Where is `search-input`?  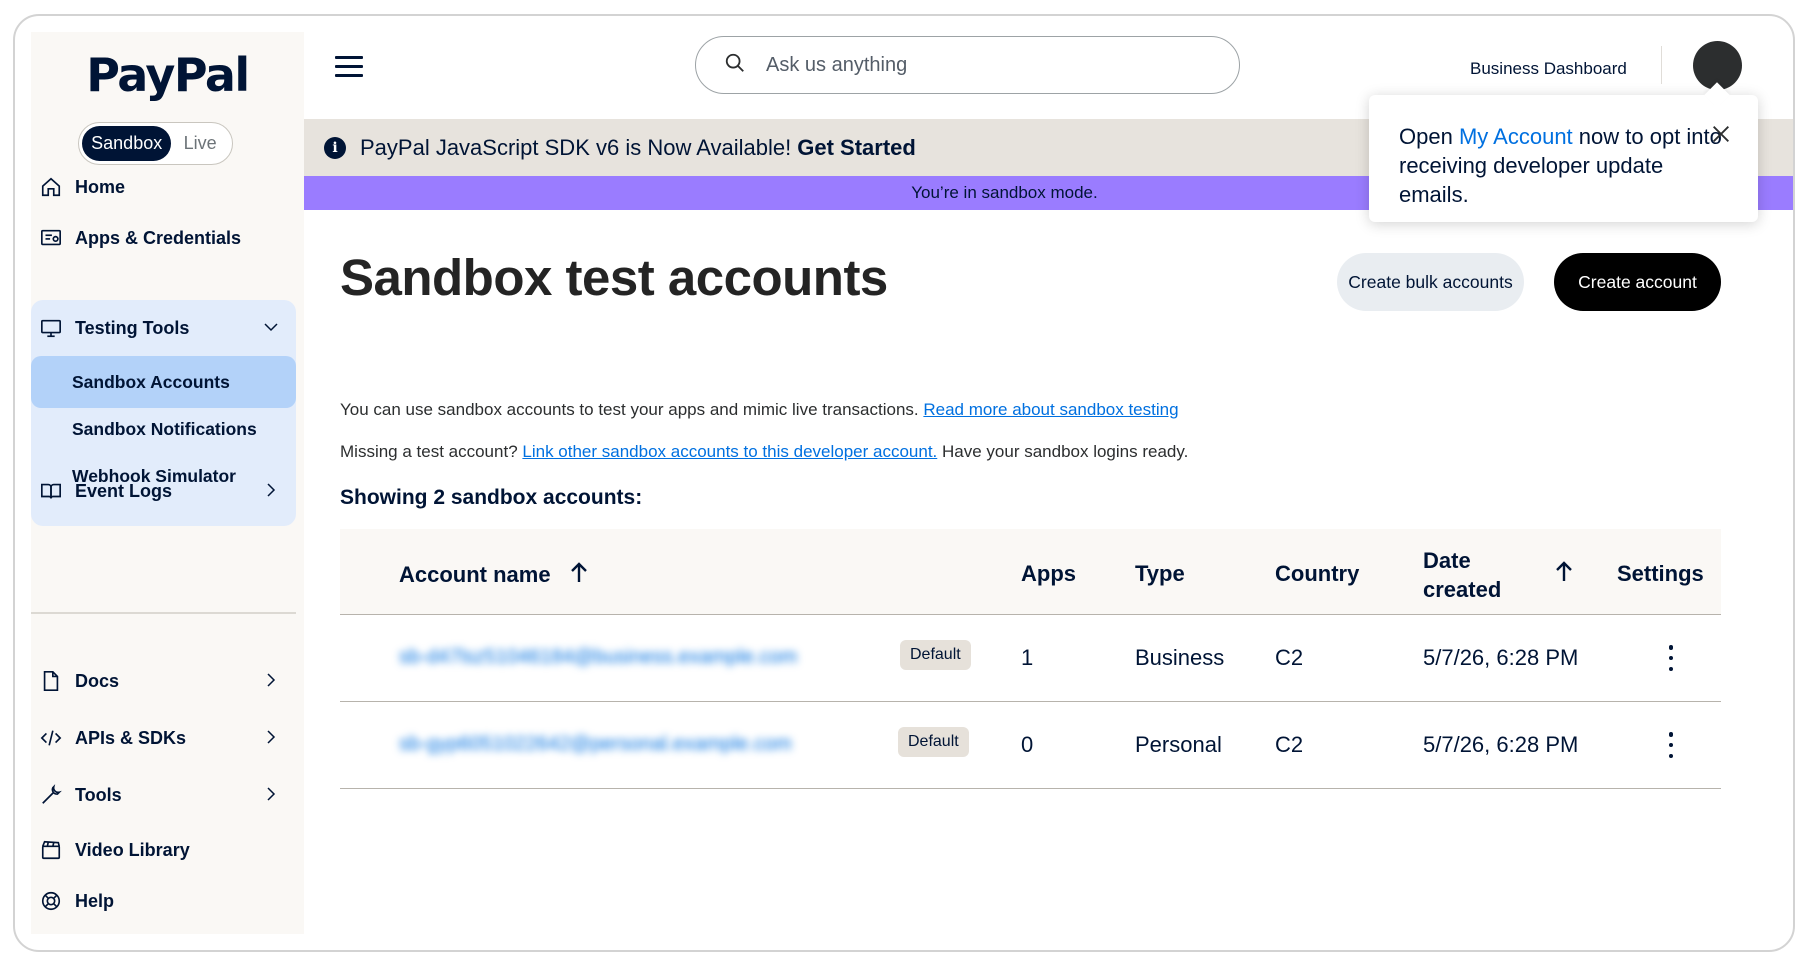
search-input is located at coordinates (976, 65).